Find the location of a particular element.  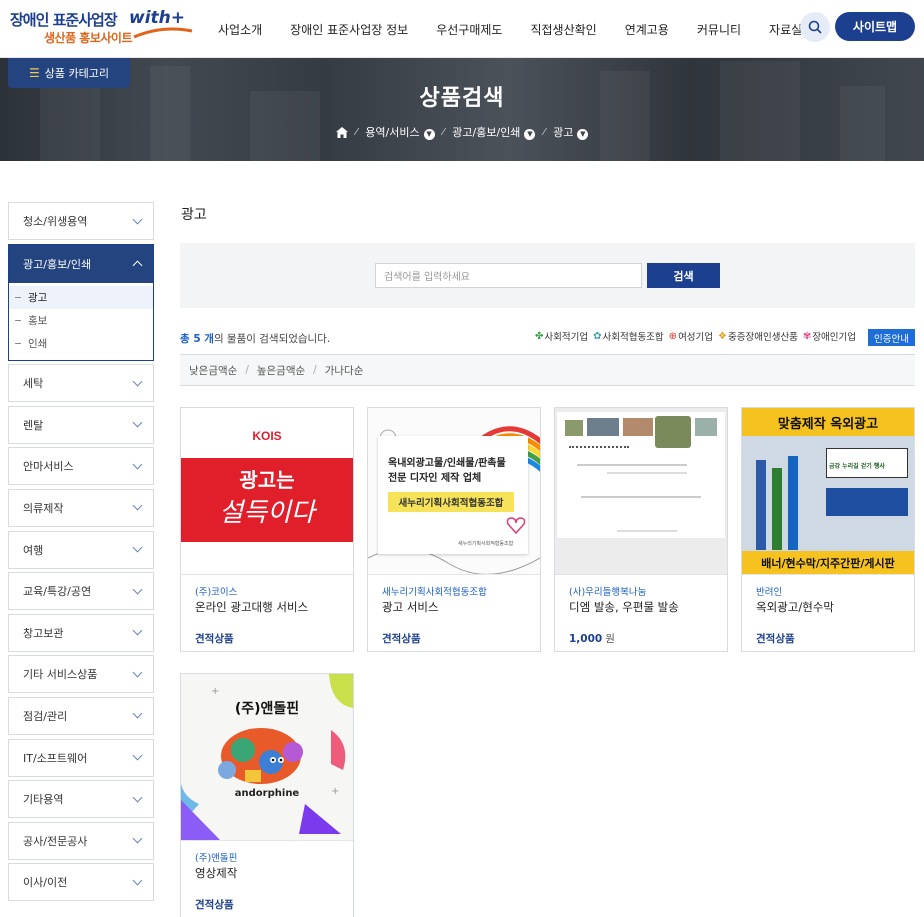

sidebar-item: 공사/전문공사 is located at coordinates (81, 840).